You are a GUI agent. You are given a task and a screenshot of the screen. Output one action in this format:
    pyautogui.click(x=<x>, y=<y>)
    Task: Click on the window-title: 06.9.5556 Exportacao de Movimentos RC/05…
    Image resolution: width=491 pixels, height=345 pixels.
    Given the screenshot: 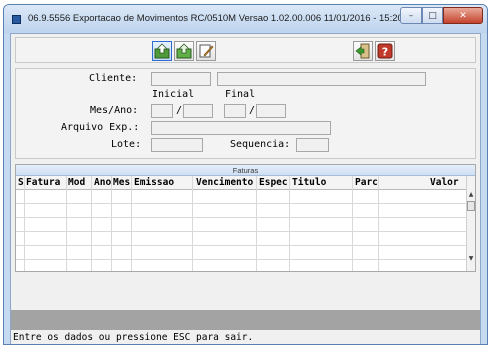 What is the action you would take?
    pyautogui.click(x=215, y=18)
    